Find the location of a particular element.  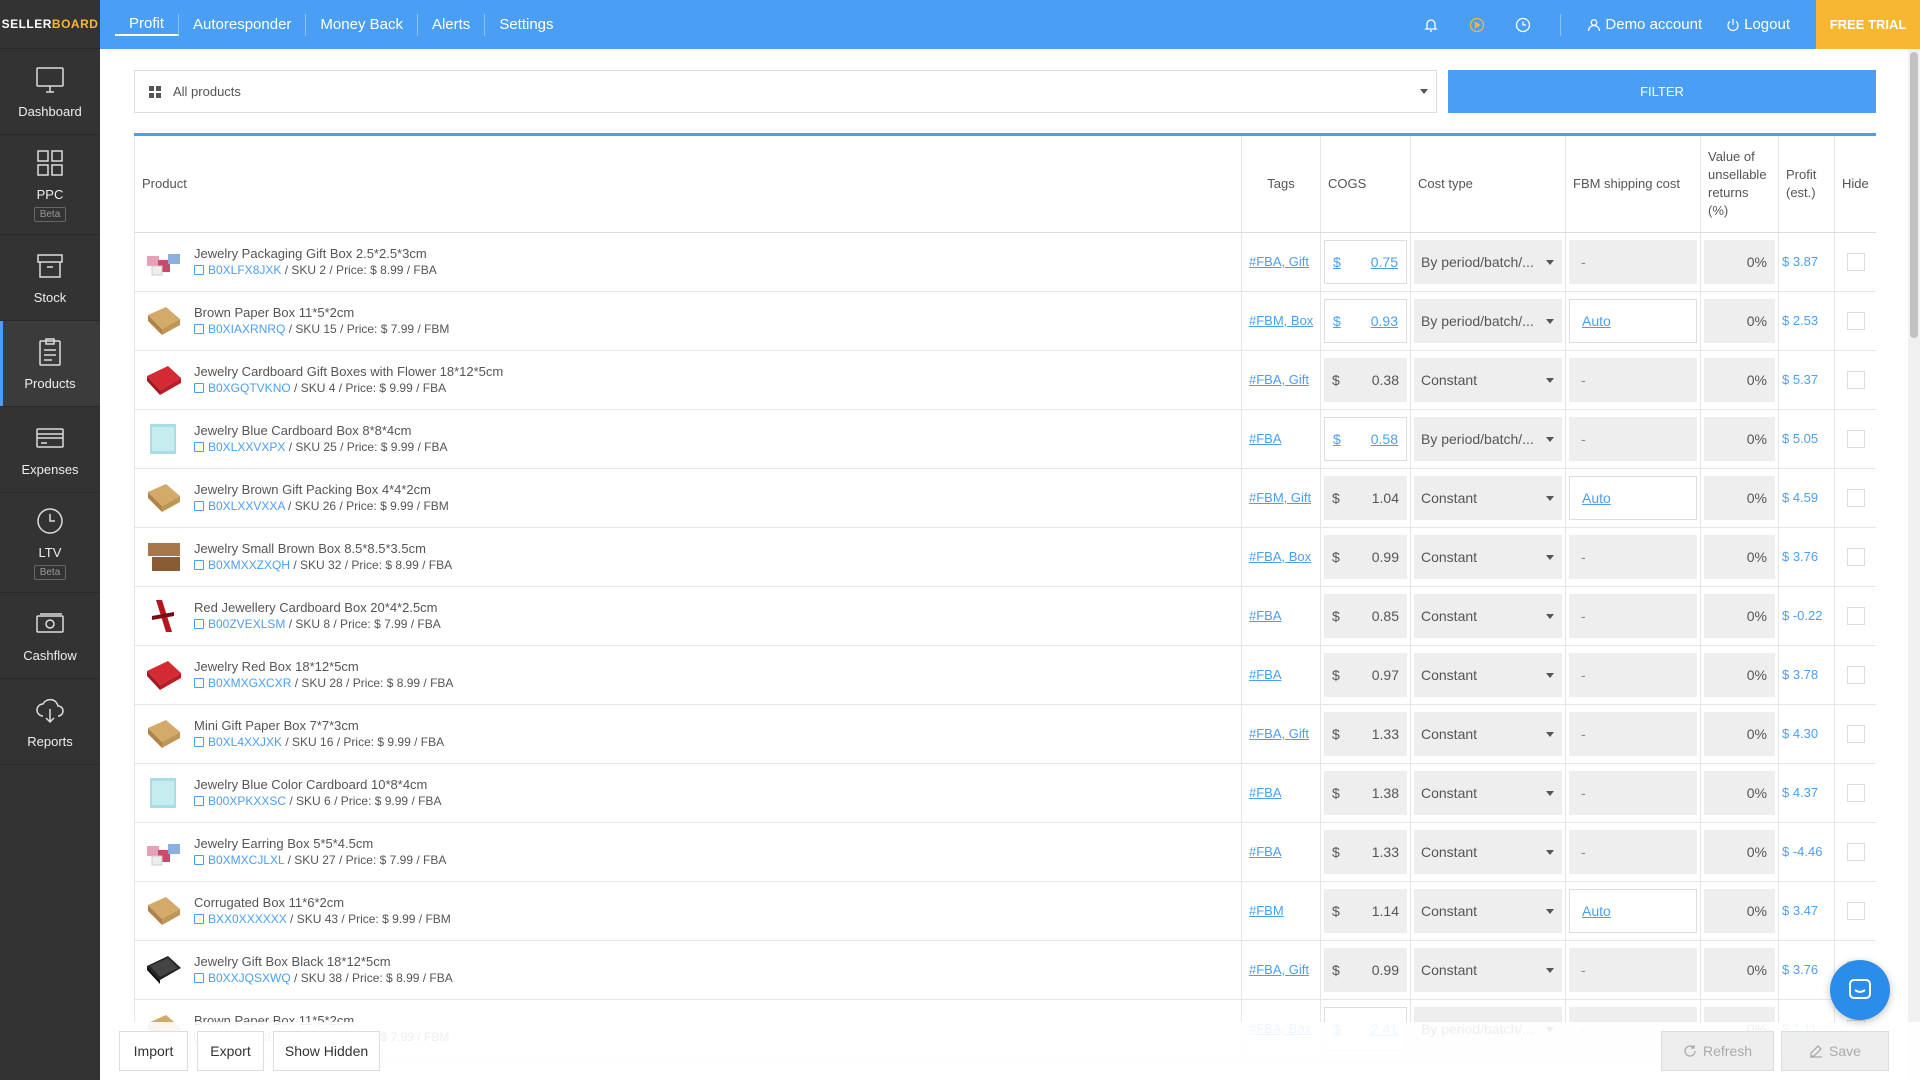

cogs-field: $0.58 is located at coordinates (1365, 438).